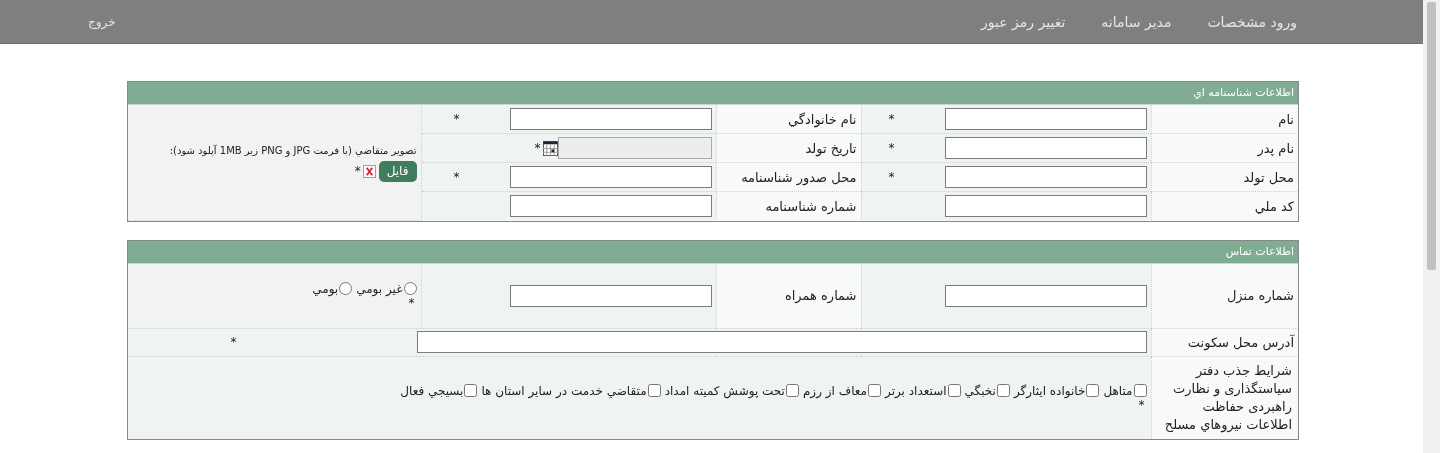 The height and width of the screenshot is (453, 1440). I want to click on option-label: نخبگي, so click(980, 390).